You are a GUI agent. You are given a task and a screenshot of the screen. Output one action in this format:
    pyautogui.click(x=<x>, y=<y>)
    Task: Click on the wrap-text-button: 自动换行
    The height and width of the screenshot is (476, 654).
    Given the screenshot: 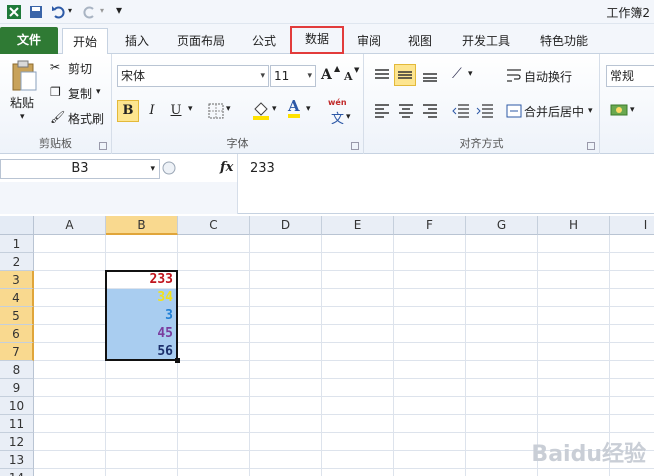 What is the action you would take?
    pyautogui.click(x=548, y=76)
    